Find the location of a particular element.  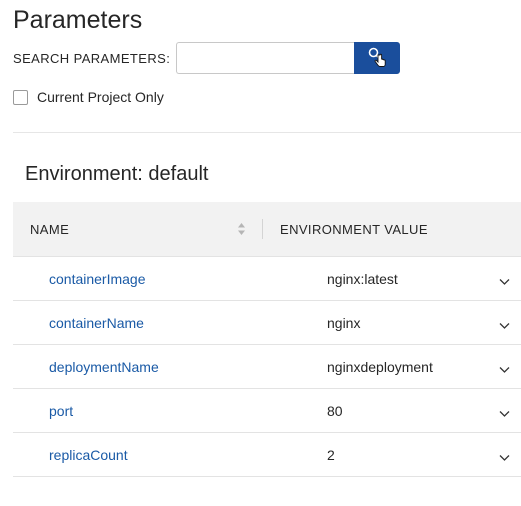

search-button is located at coordinates (377, 58).